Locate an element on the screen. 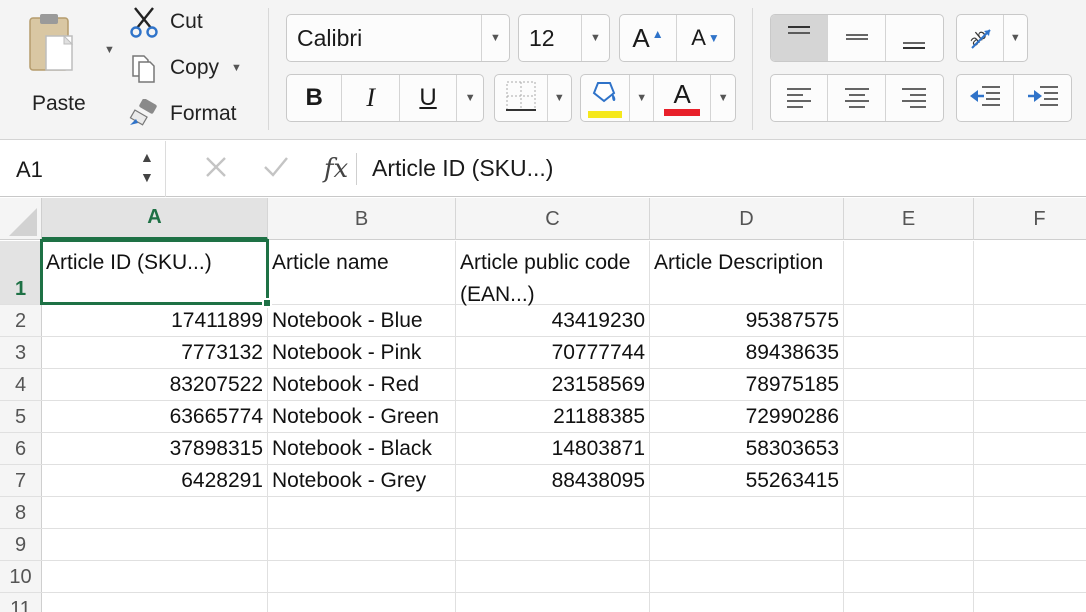 Image resolution: width=1086 pixels, height=612 pixels. cell-e4 is located at coordinates (909, 384).